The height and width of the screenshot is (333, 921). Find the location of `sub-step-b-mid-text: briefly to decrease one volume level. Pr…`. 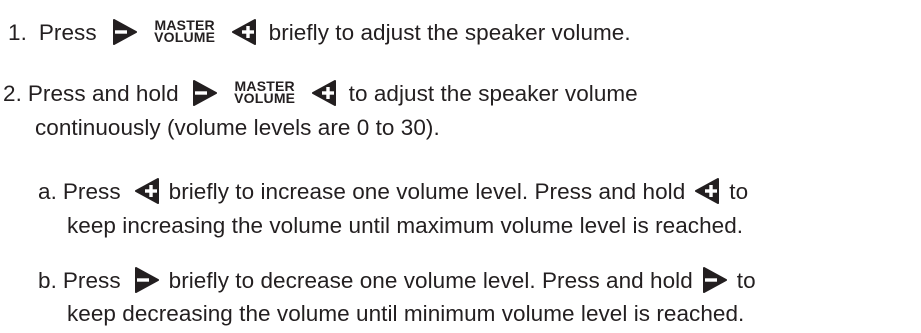

sub-step-b-mid-text: briefly to decrease one volume level. Pr… is located at coordinates (430, 281).